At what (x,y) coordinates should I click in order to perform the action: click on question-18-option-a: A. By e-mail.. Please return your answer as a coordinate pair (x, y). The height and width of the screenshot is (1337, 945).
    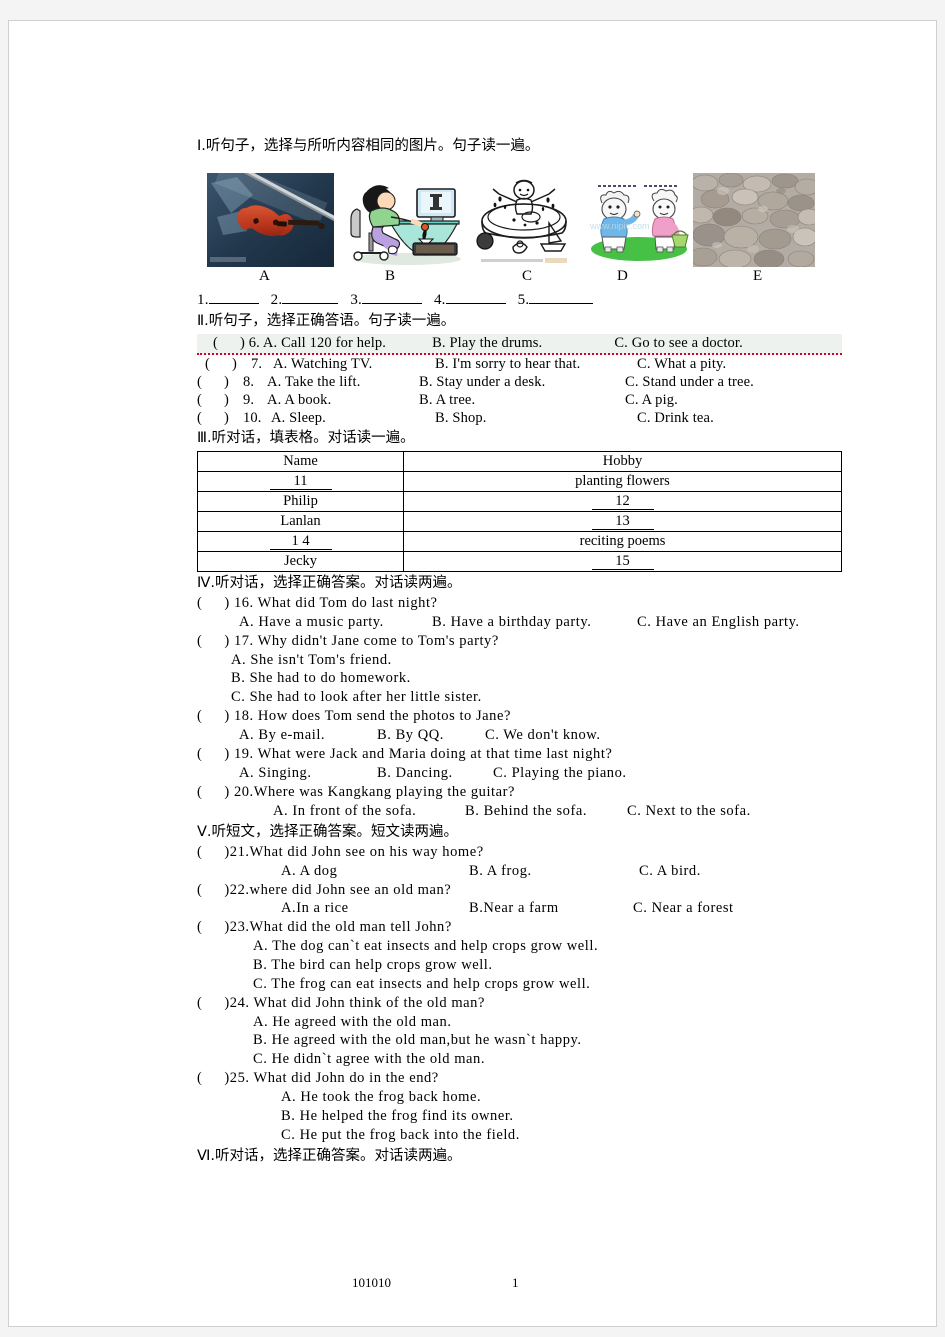
    Looking at the image, I should click on (282, 735).